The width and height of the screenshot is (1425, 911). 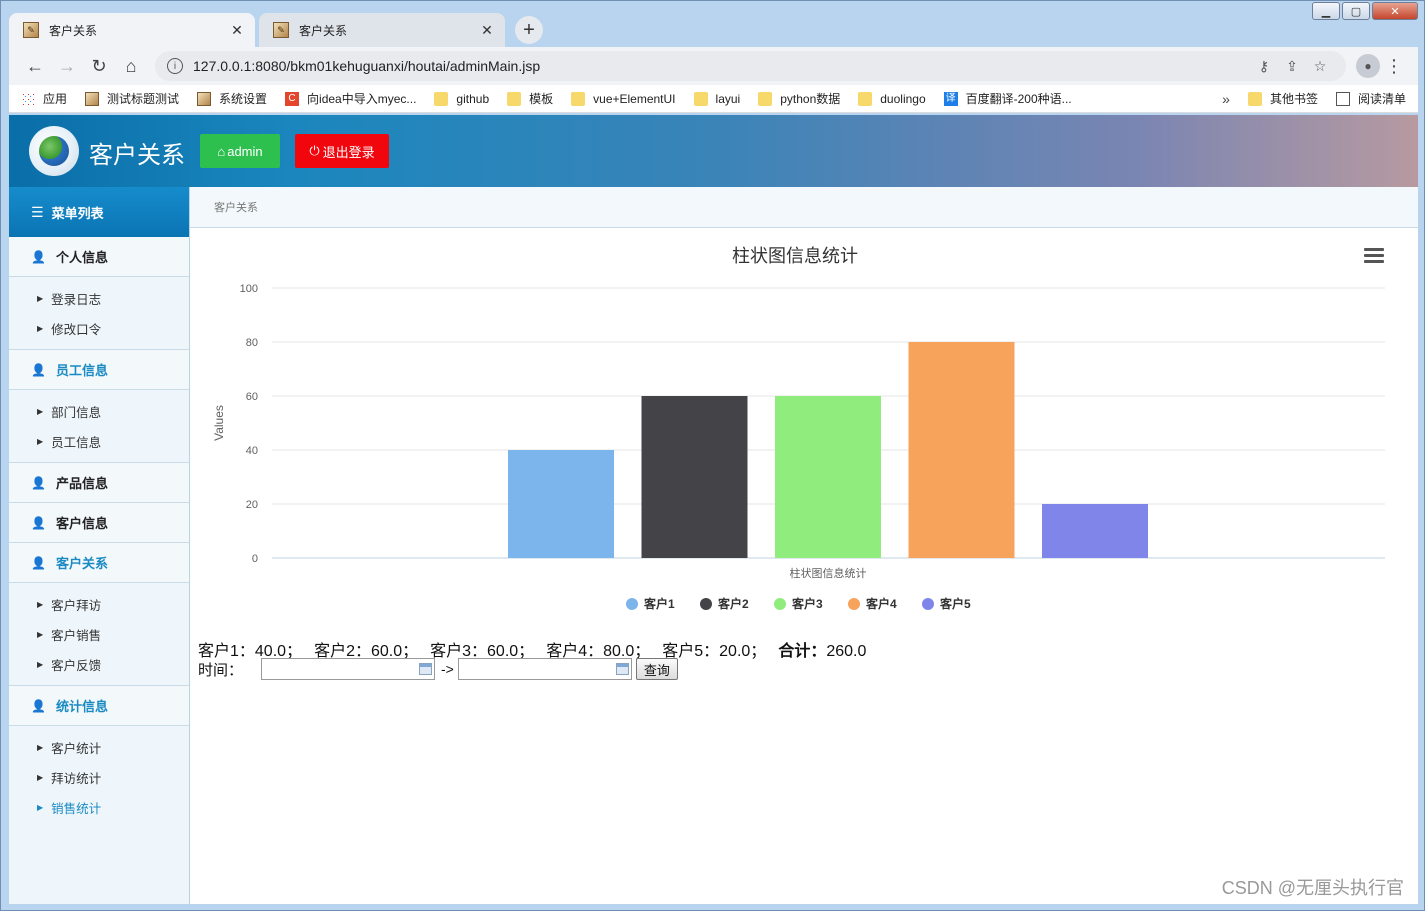 I want to click on bookmark-item: 系统设置, so click(x=232, y=98).